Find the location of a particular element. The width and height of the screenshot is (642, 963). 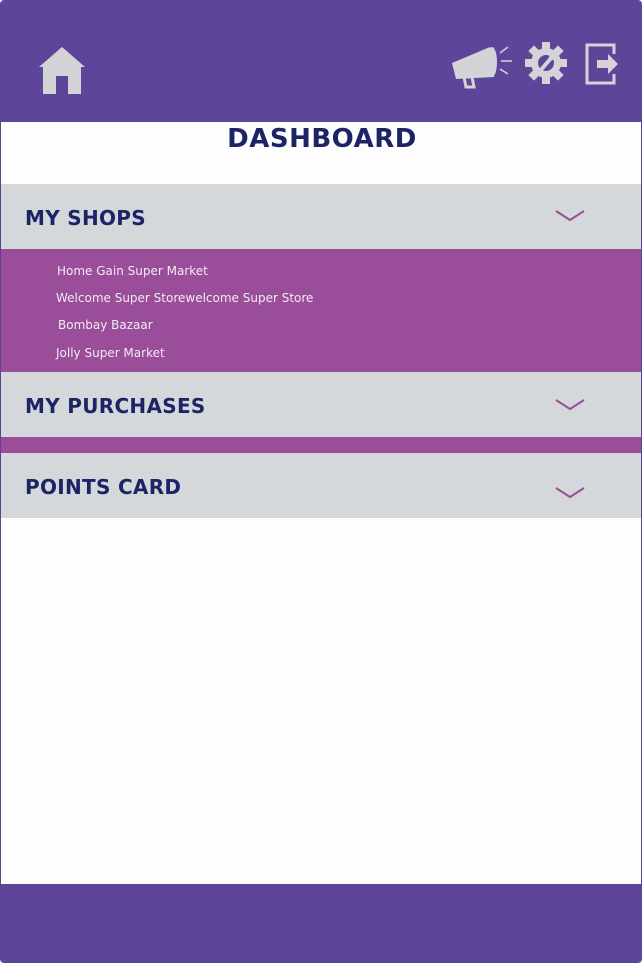

top-bar is located at coordinates (321, 61).